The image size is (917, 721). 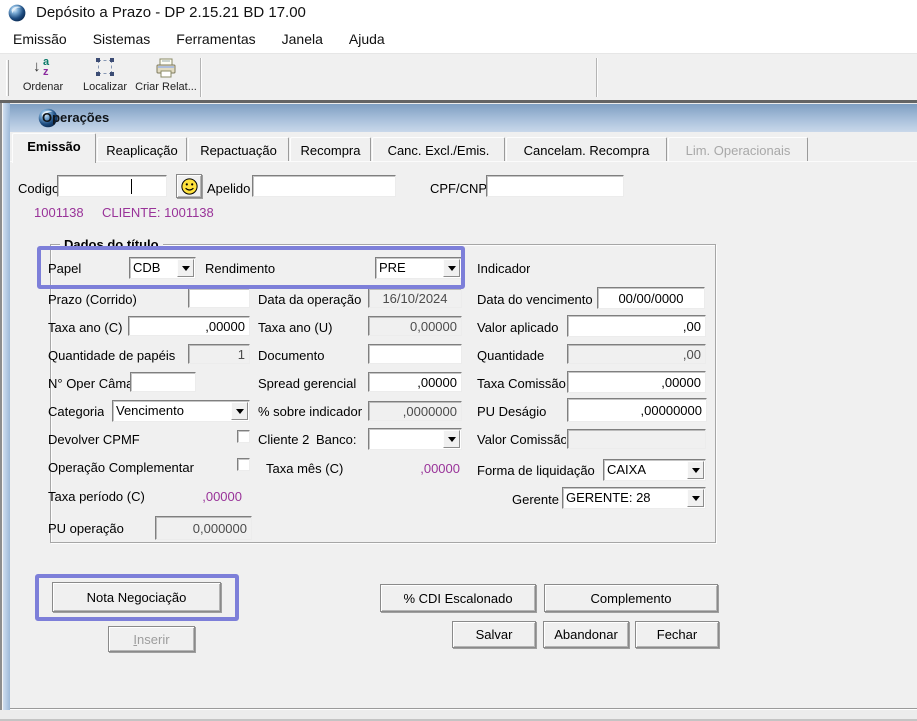 I want to click on operacao-complementar-checkbox, so click(x=243, y=464).